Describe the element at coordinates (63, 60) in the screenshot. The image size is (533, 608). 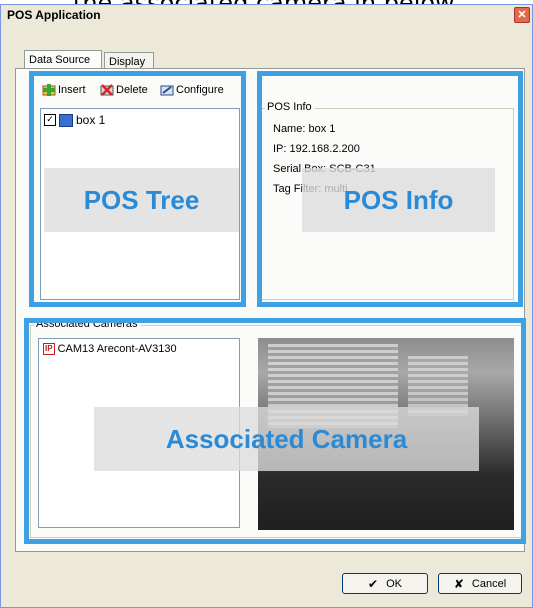
I see `tab-data-source: Data Source` at that location.